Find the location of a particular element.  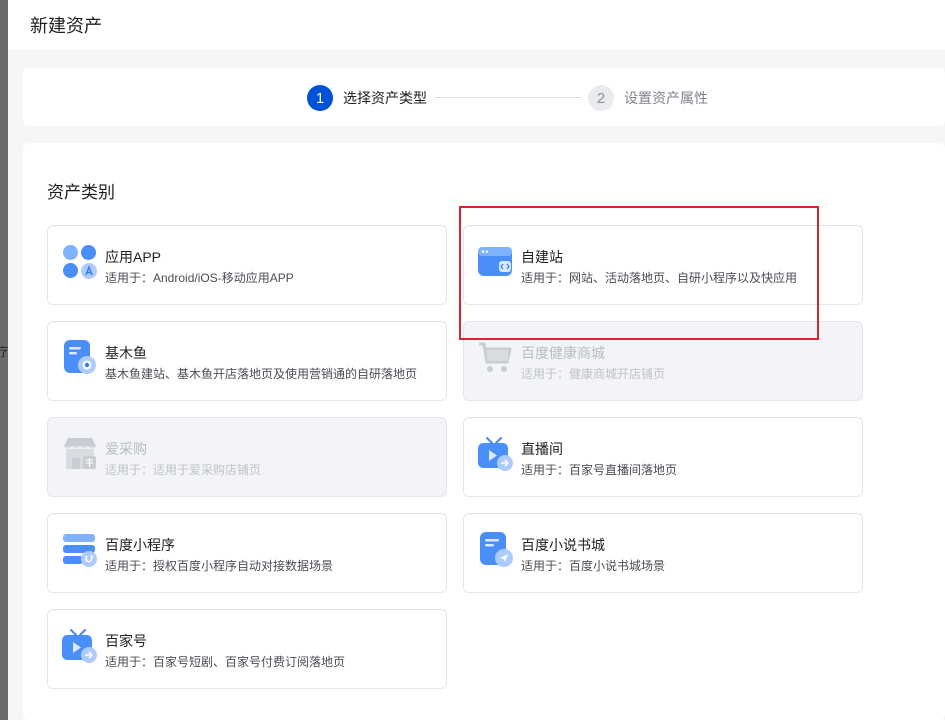

asset-name: 爱采购 is located at coordinates (126, 449).